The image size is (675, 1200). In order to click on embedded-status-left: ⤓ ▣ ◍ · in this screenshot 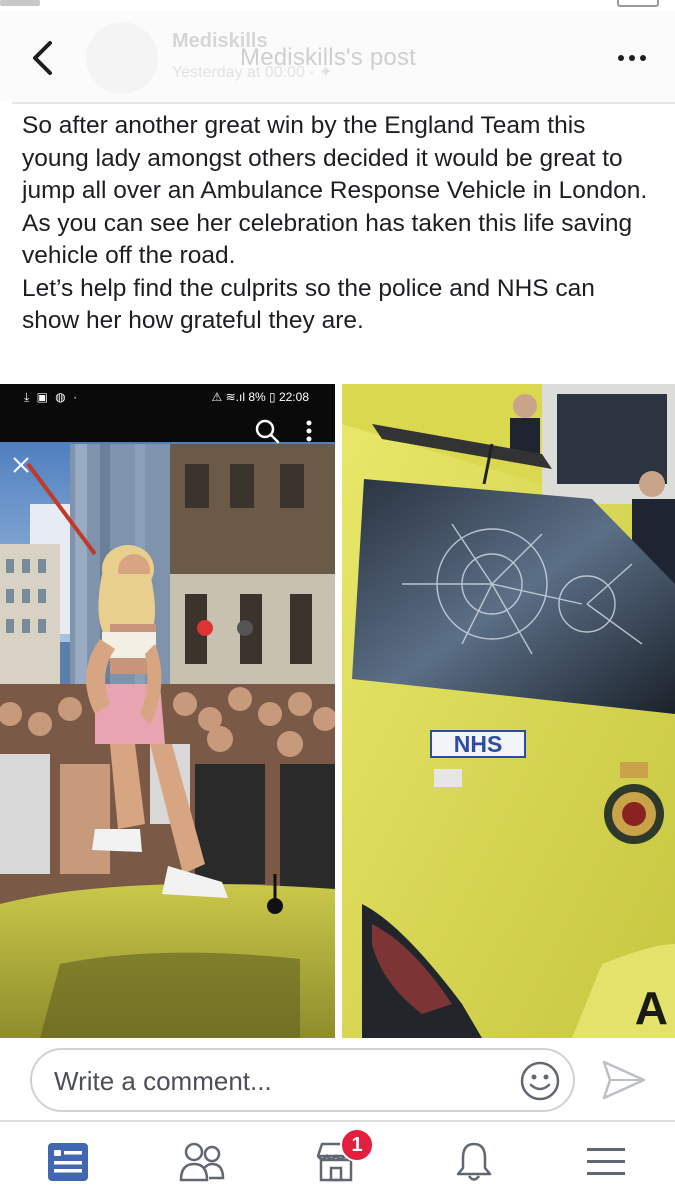, I will do `click(52, 397)`.